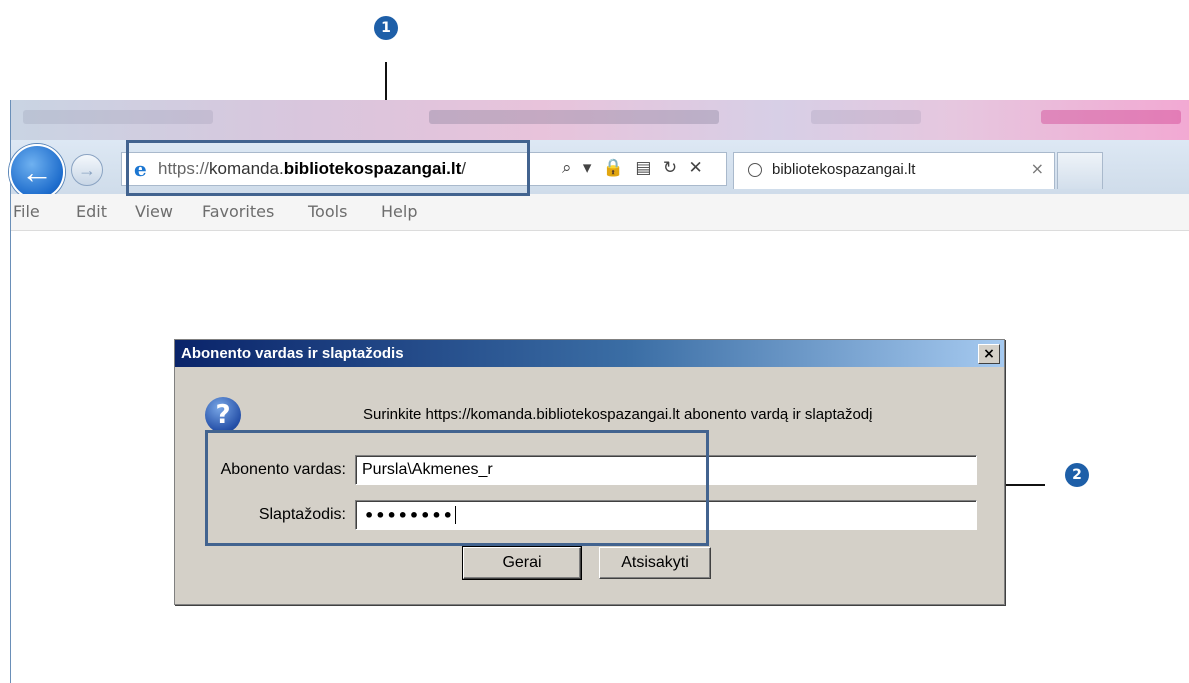 The image size is (1189, 683). I want to click on dialog-title: Abonento vardas ir slaptažodis, so click(292, 353).